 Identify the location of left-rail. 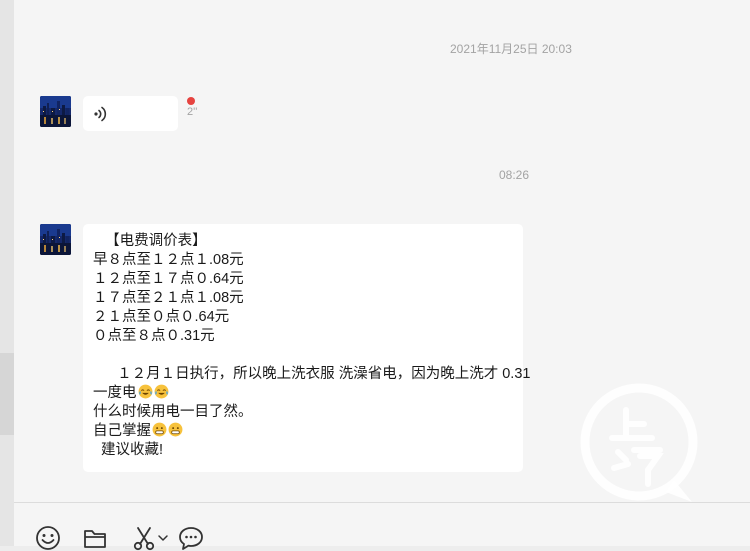
(7, 273).